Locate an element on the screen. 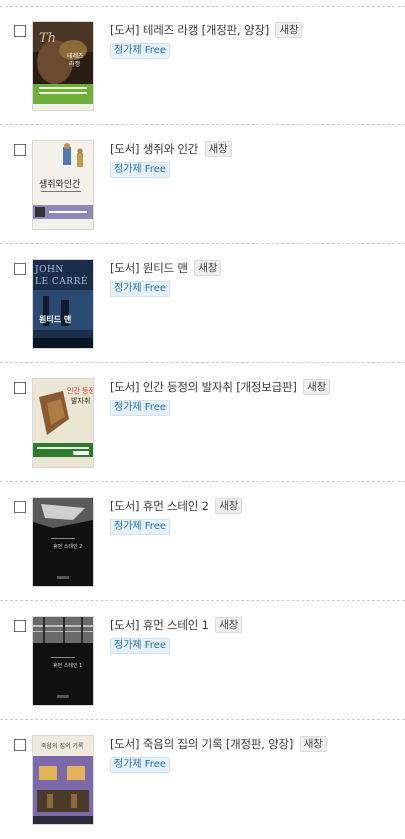 The width and height of the screenshot is (405, 839). item-title-link: 인간 등정의 발자취 [개정보급판] is located at coordinates (220, 387).